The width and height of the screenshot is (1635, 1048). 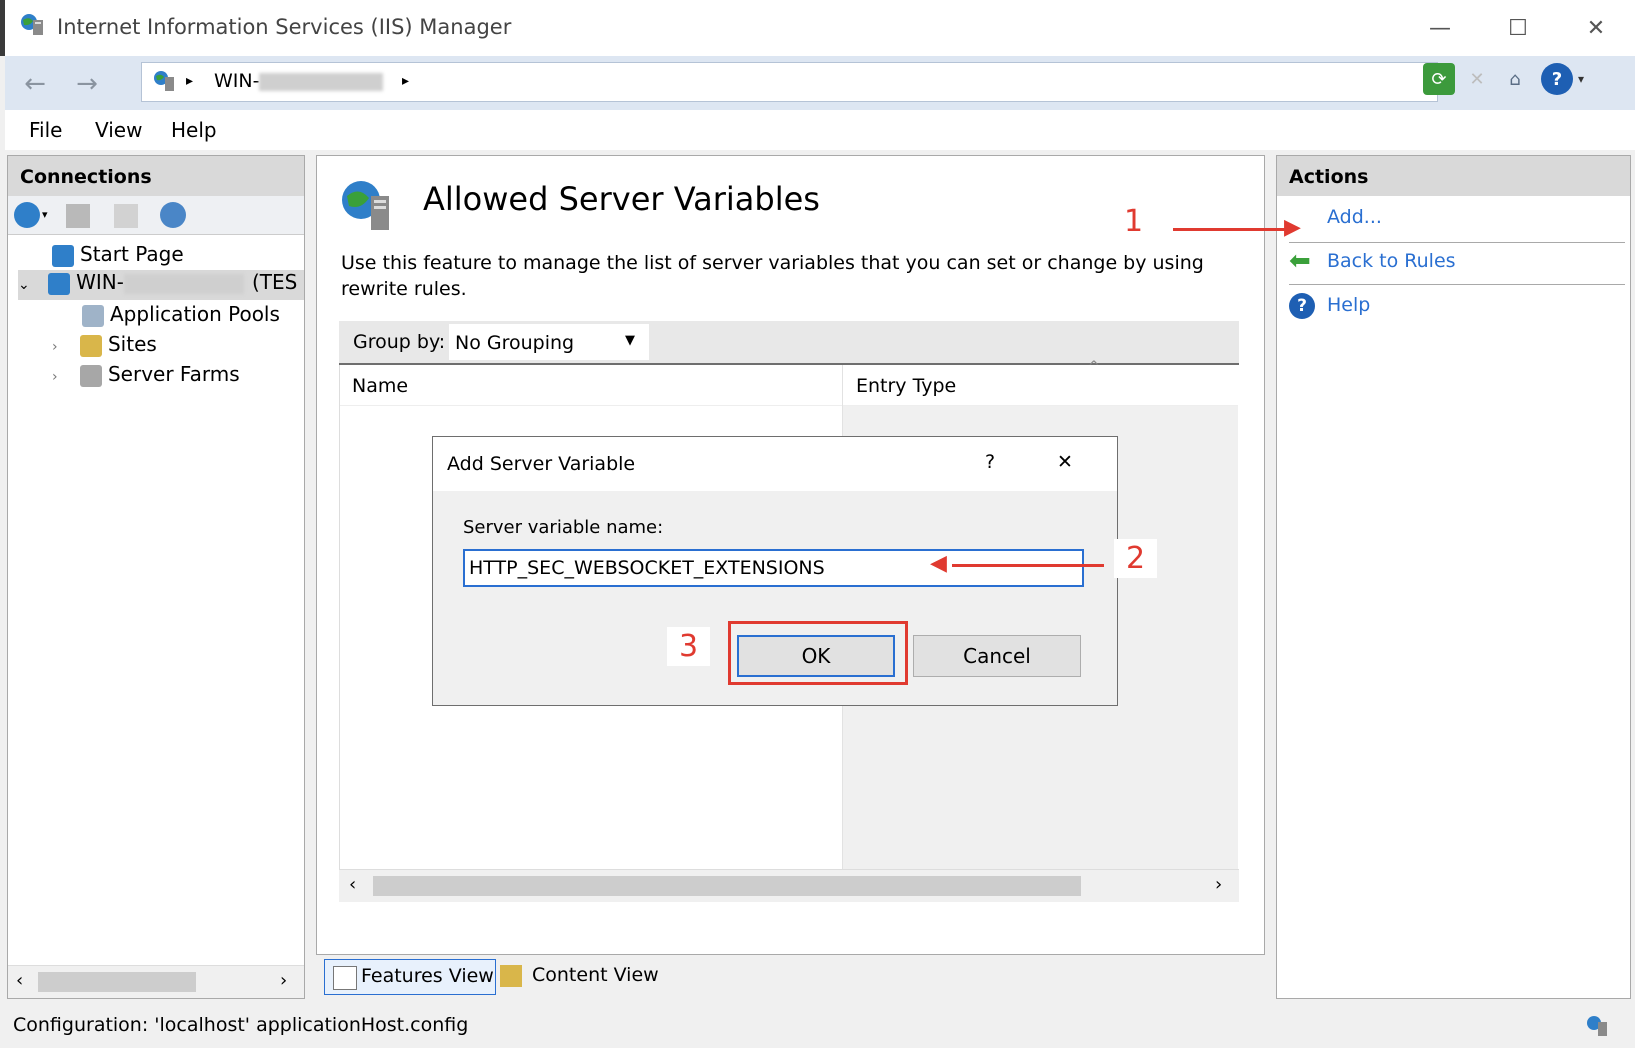 What do you see at coordinates (126, 216) in the screenshot?
I see `up-icon` at bounding box center [126, 216].